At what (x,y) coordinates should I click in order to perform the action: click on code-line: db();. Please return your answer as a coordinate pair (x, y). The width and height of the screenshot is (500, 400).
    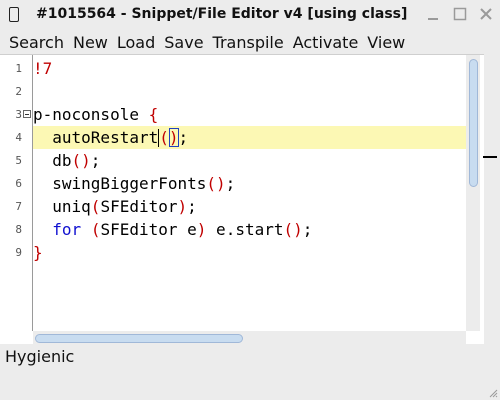
    Looking at the image, I should click on (249, 160).